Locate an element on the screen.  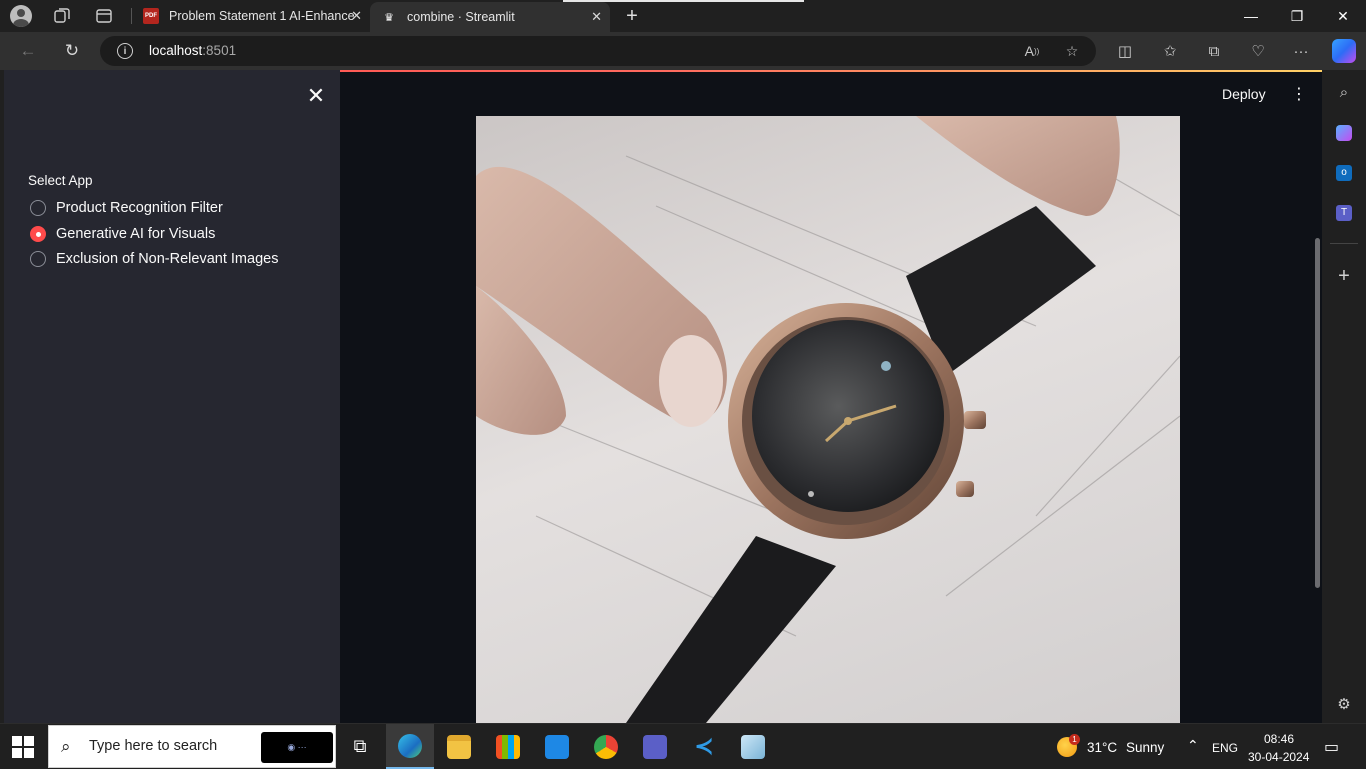
sidebar-separator is located at coordinates (1344, 243).